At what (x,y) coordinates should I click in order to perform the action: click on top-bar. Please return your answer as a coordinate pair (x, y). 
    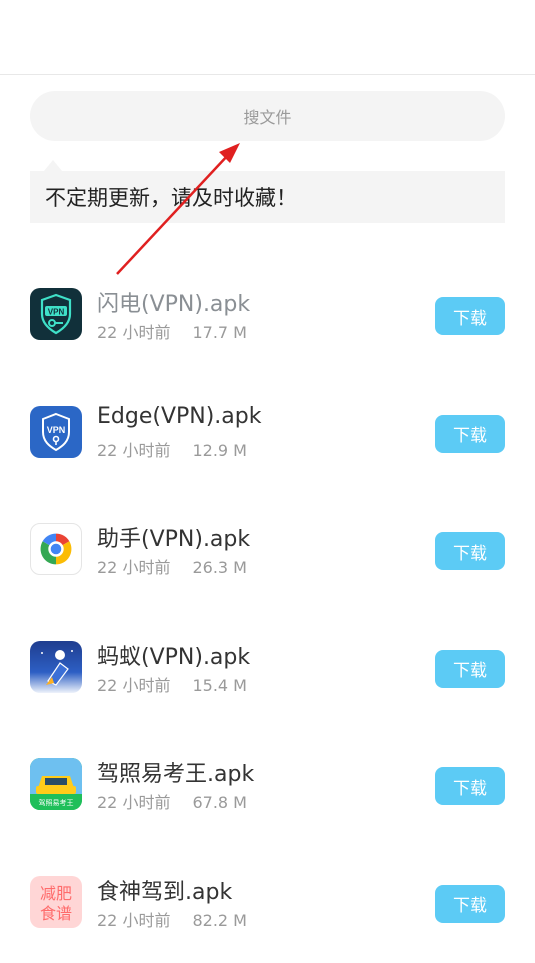
    Looking at the image, I should click on (267, 37).